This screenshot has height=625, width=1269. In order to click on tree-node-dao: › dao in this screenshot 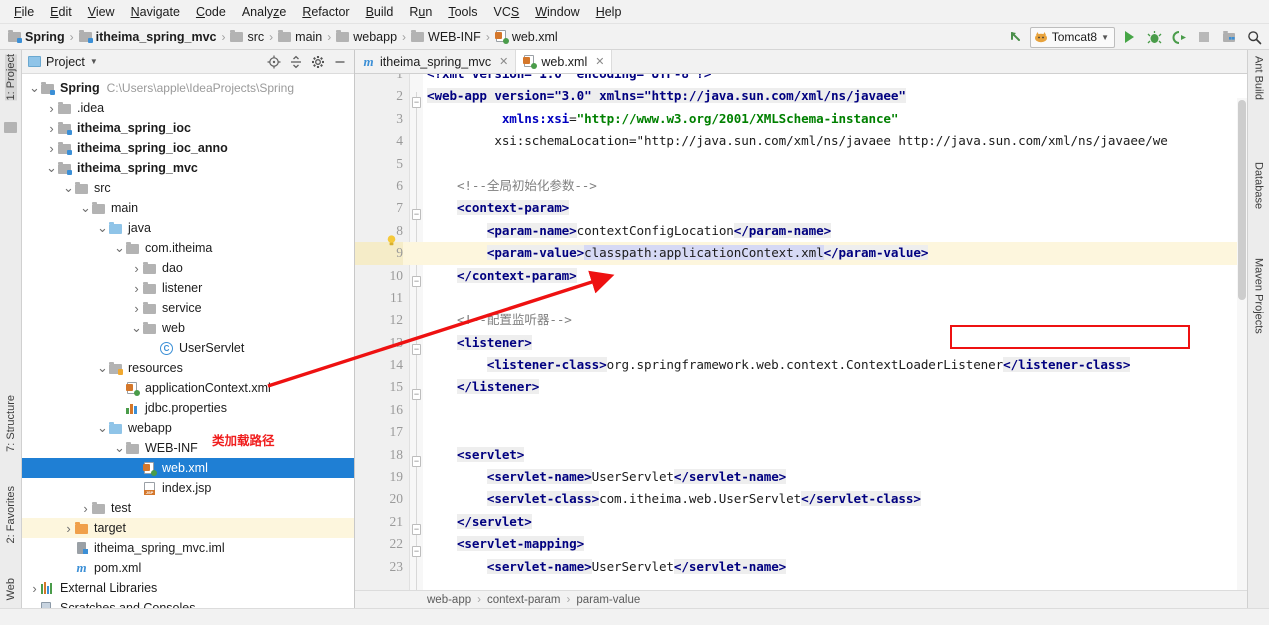, I will do `click(188, 268)`.